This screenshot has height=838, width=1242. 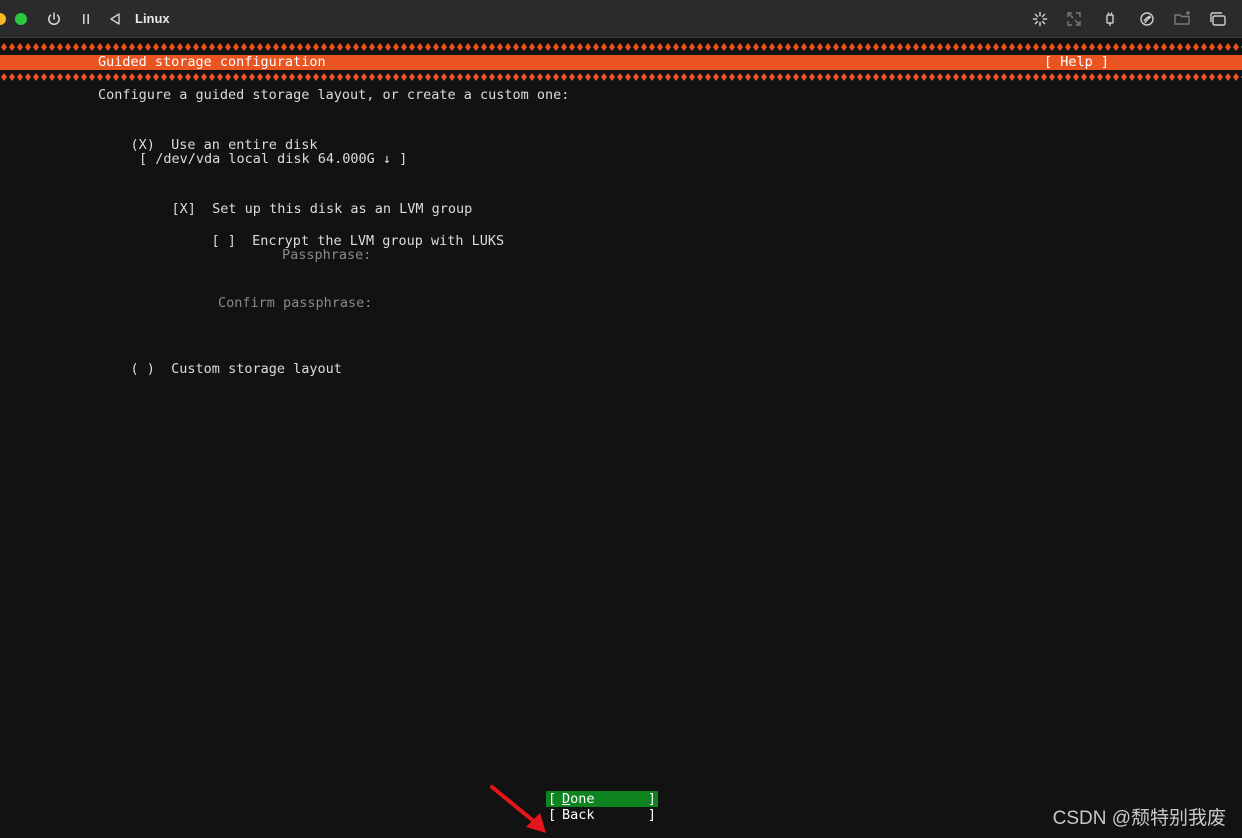 What do you see at coordinates (3, 19) in the screenshot?
I see `minimize-window-button` at bounding box center [3, 19].